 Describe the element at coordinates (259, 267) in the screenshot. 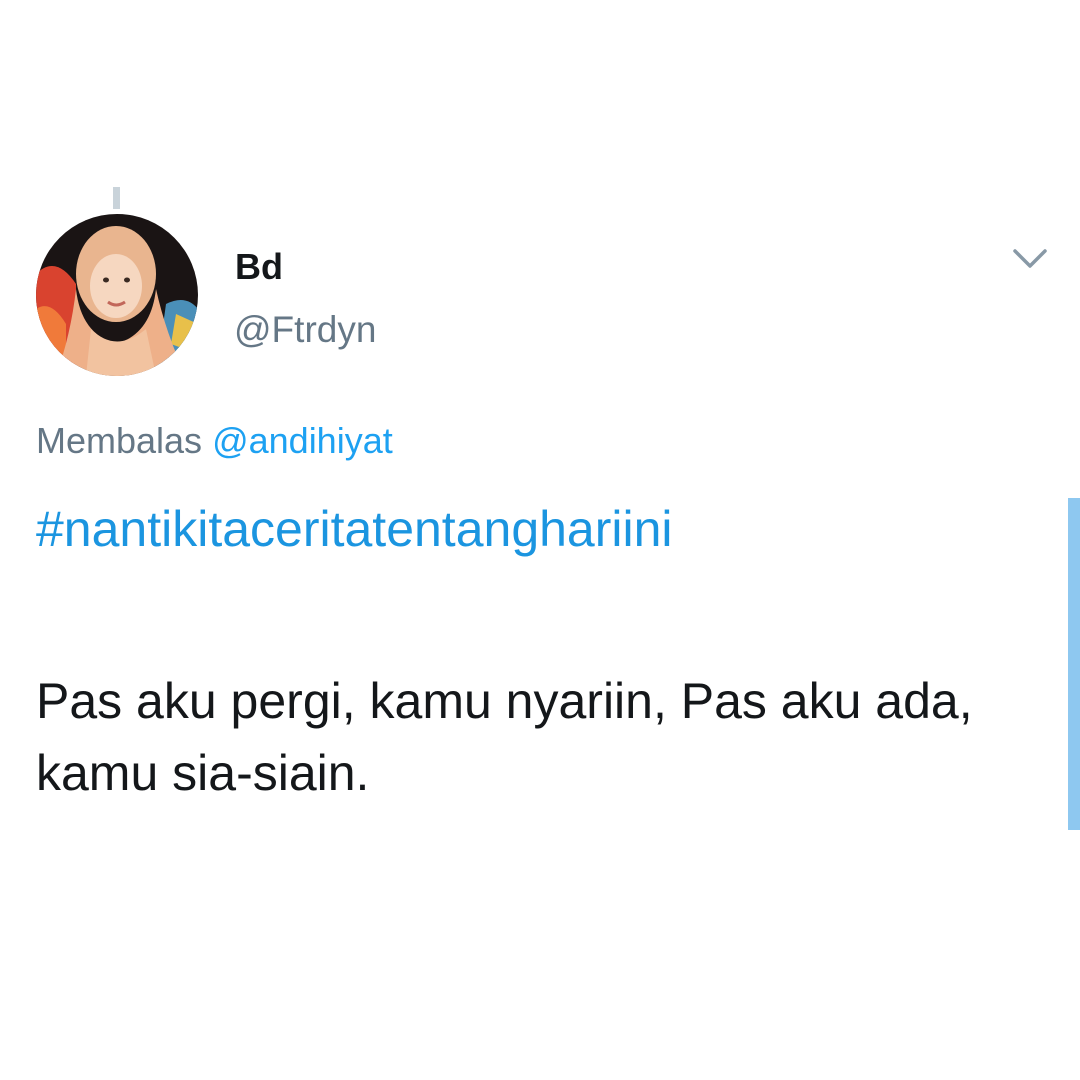

I see `display-name: Bd` at that location.